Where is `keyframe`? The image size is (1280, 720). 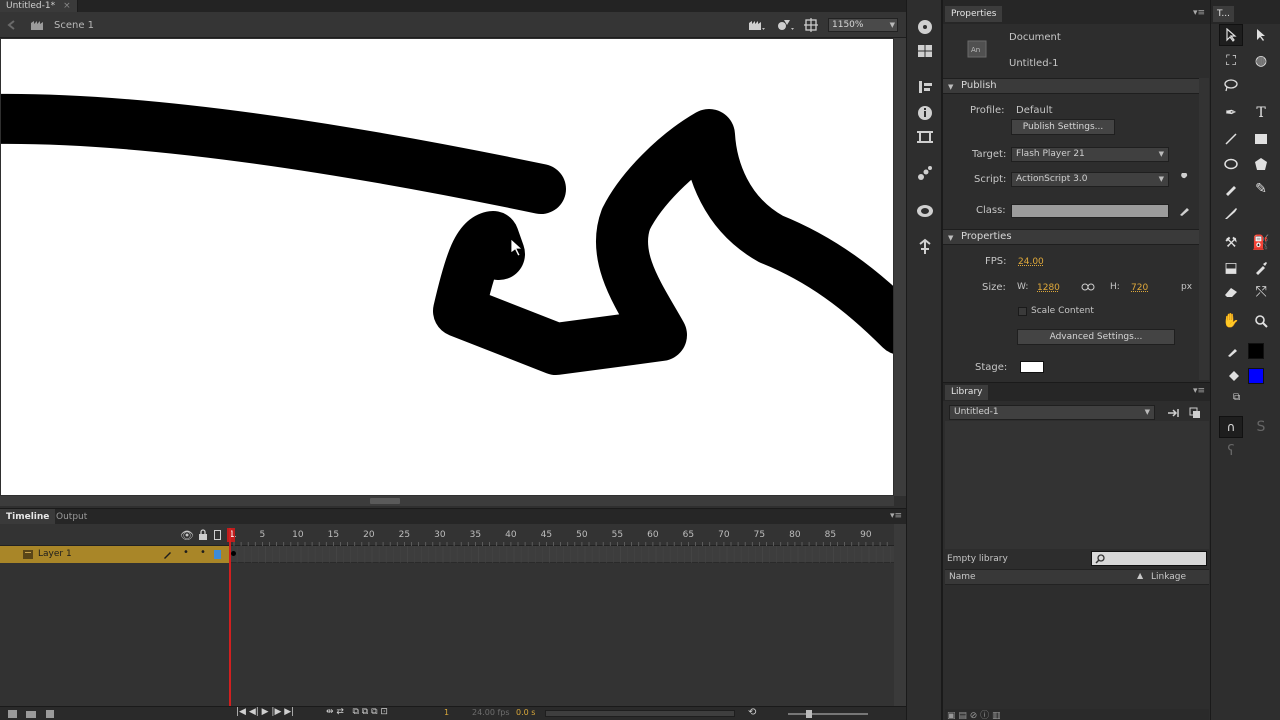 keyframe is located at coordinates (233, 553).